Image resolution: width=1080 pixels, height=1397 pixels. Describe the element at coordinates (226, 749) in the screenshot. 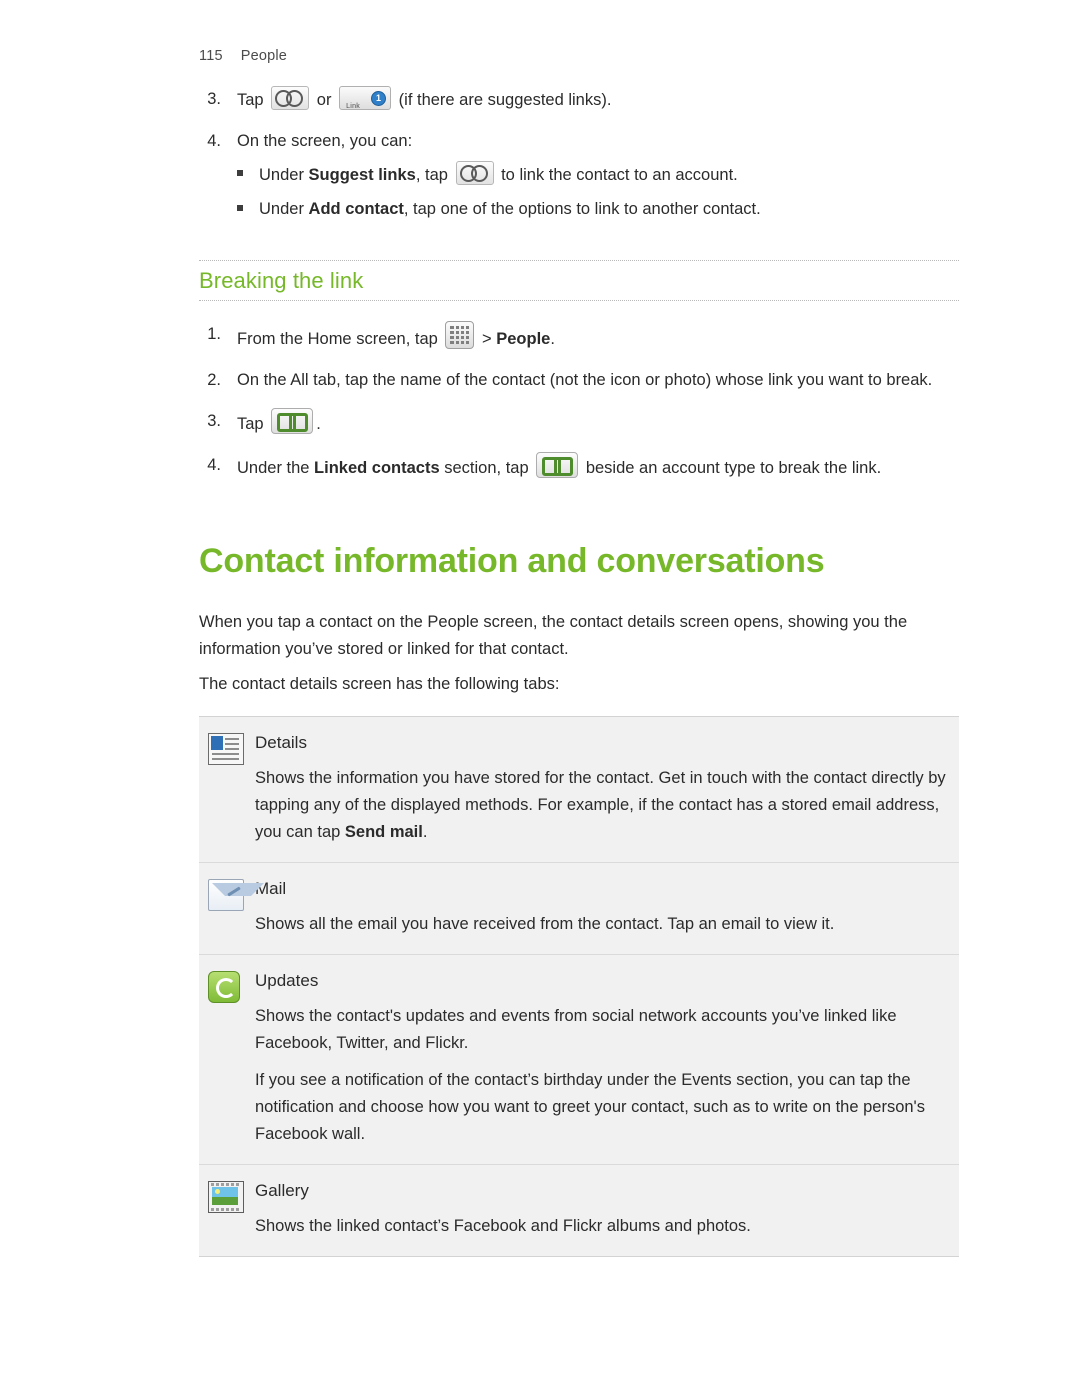

I see `details-tab-icon` at that location.